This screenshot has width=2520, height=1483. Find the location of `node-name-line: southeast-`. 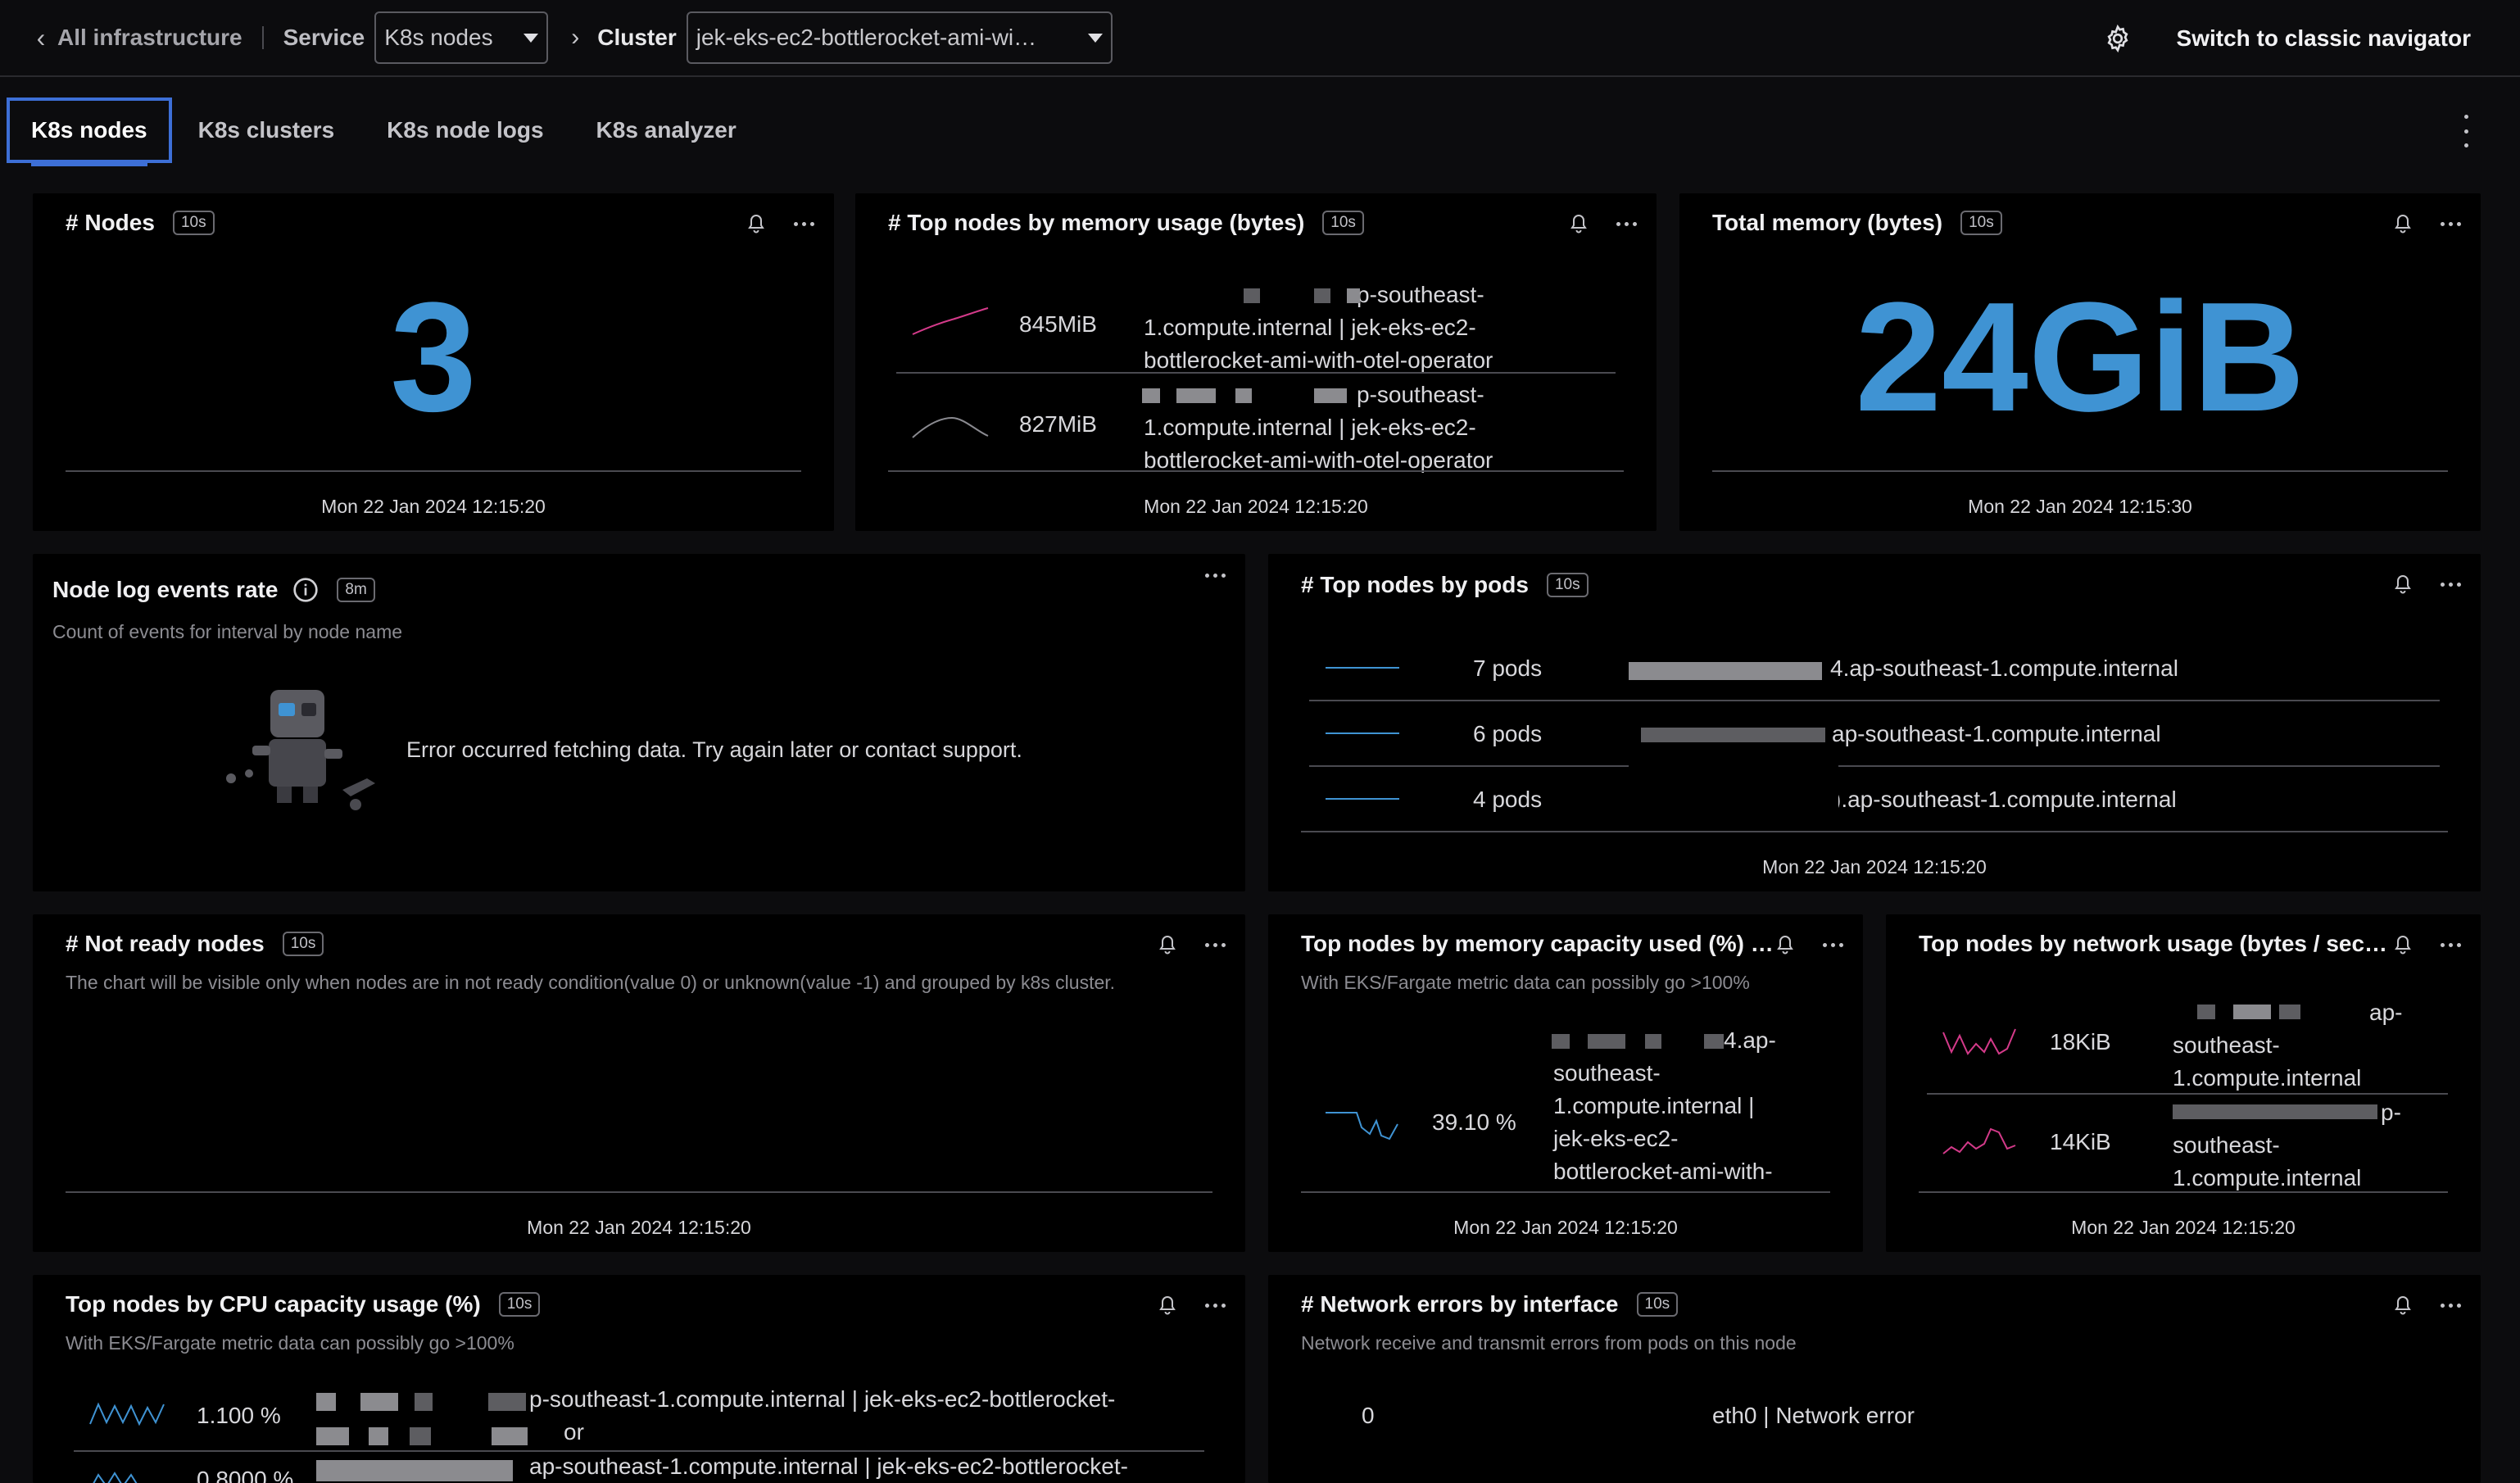

node-name-line: southeast- is located at coordinates (2226, 1045).